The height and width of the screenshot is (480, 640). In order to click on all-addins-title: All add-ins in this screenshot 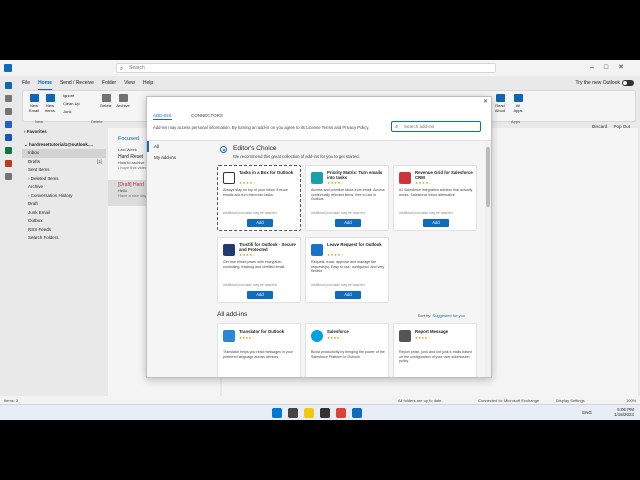, I will do `click(232, 314)`.